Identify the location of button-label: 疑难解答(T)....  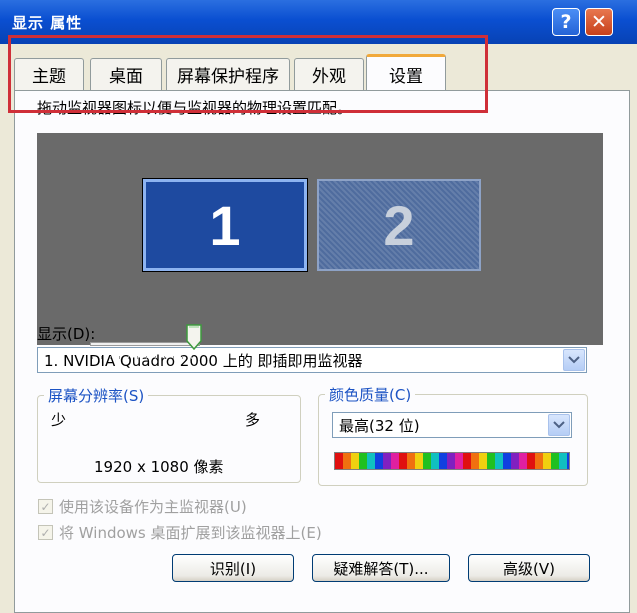
(381, 568).